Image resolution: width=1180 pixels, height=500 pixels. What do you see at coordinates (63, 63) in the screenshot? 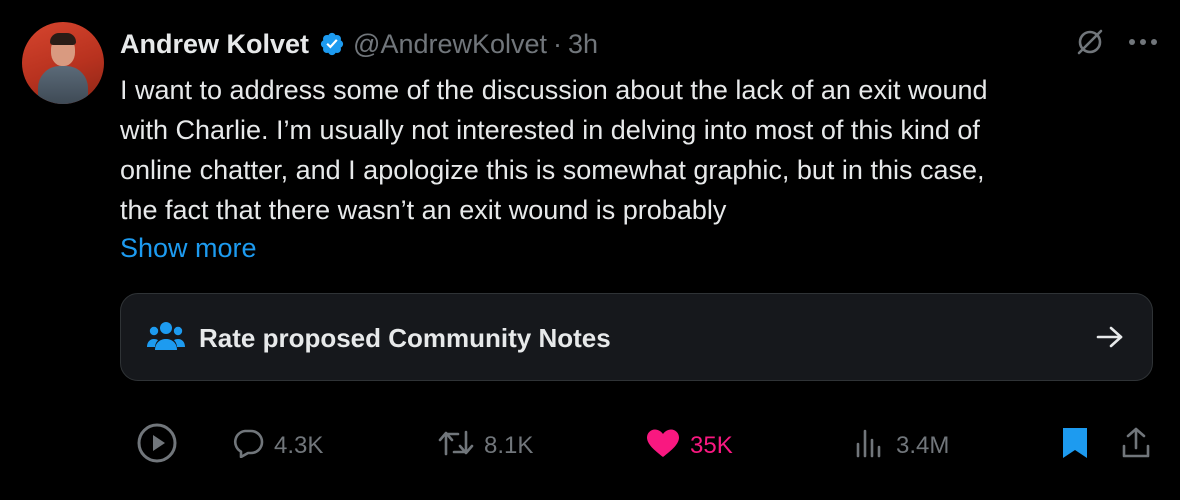
I see `avatar` at bounding box center [63, 63].